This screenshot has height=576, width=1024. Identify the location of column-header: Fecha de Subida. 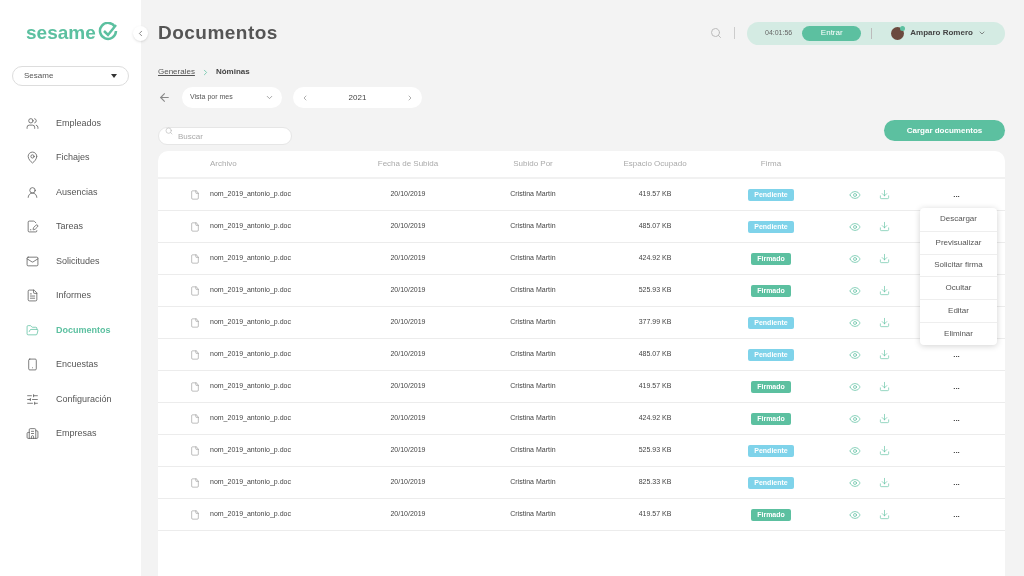
(408, 164).